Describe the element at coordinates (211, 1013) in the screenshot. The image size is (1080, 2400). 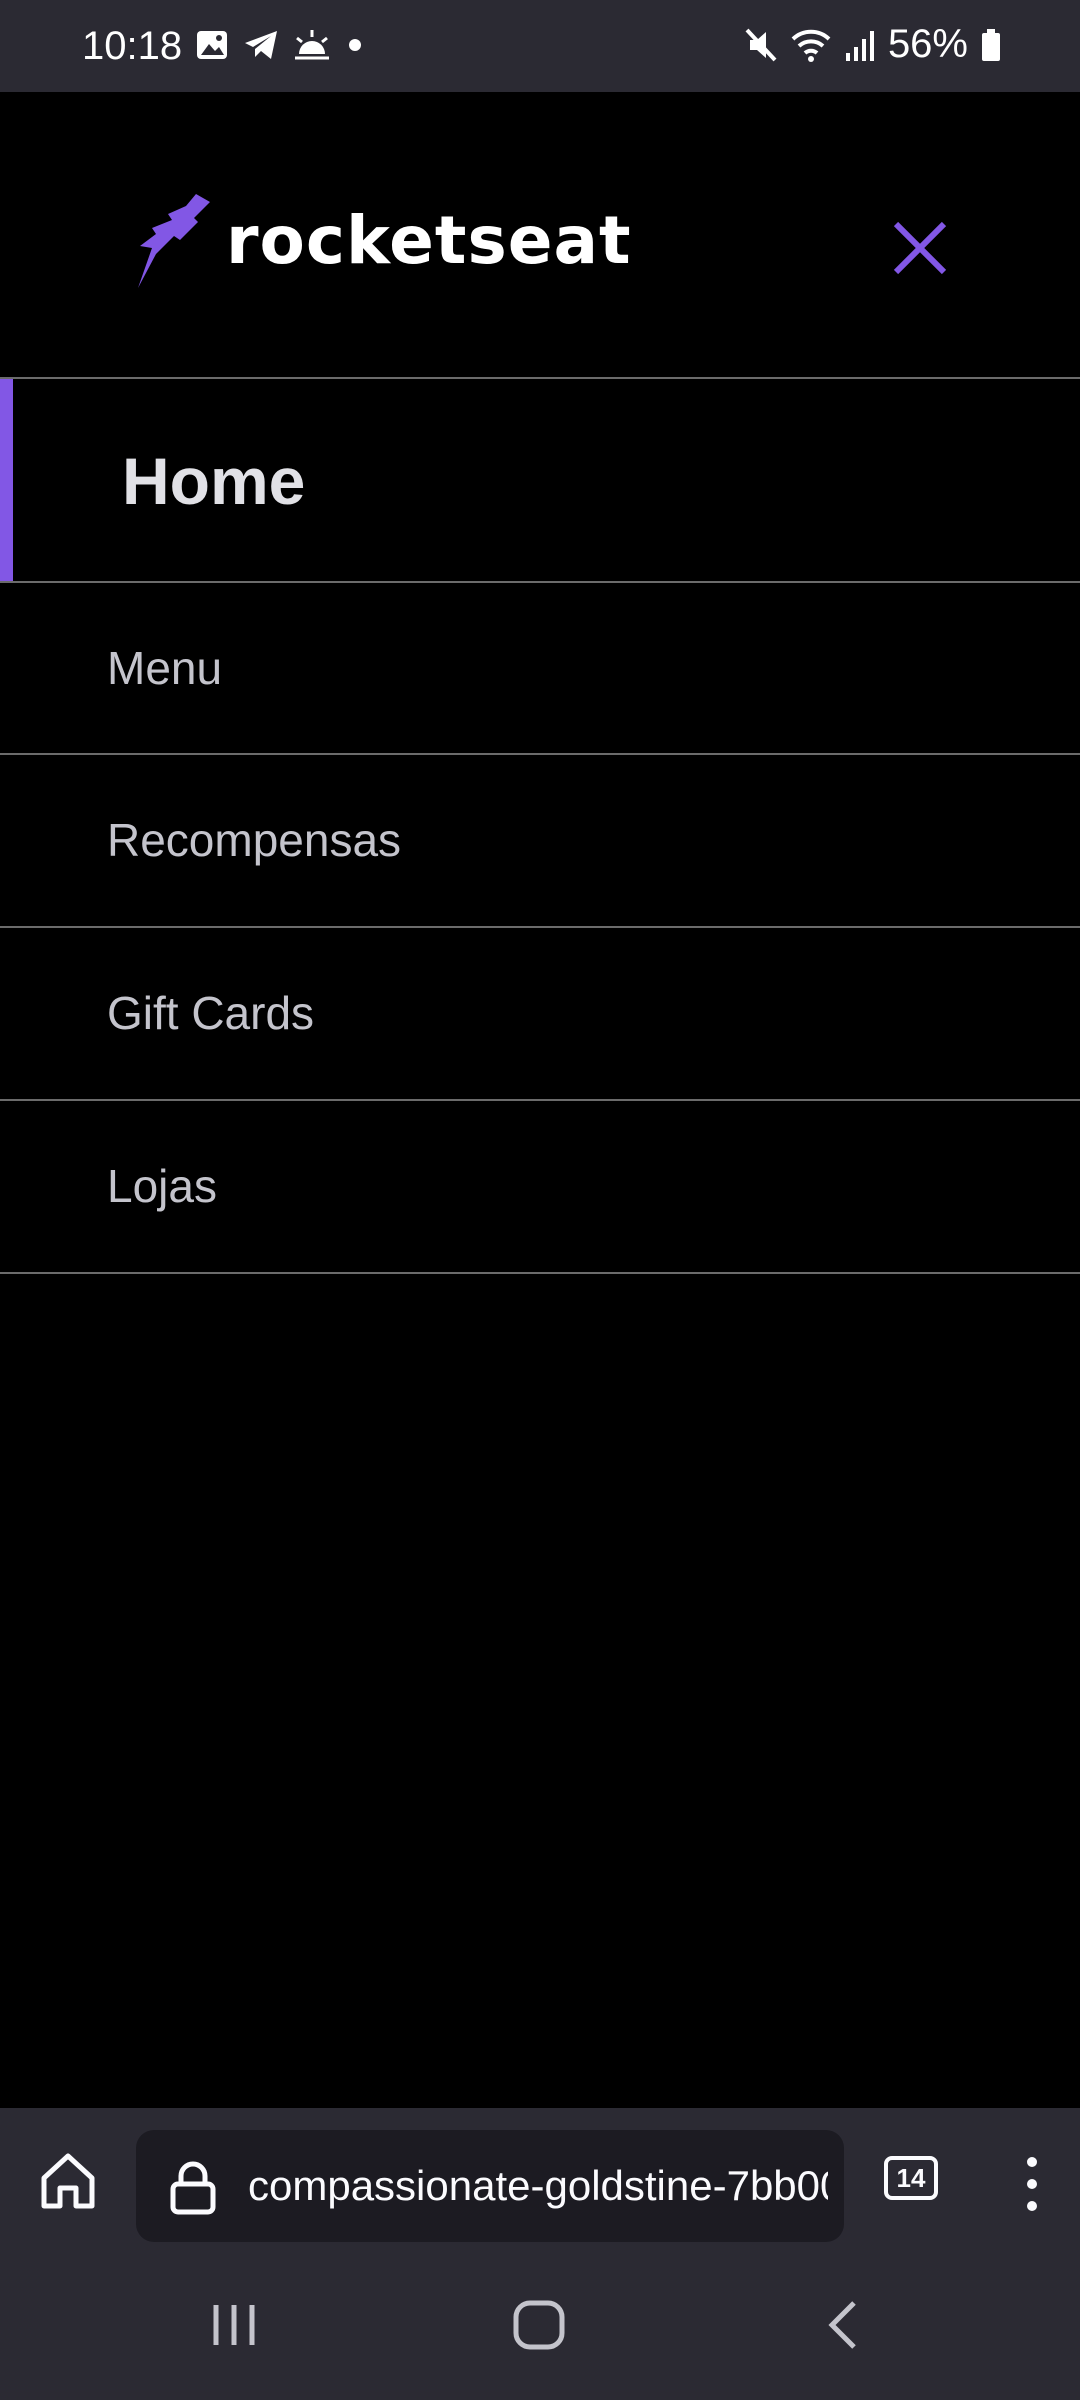
I see `nav-item-label: Gift Cards` at that location.